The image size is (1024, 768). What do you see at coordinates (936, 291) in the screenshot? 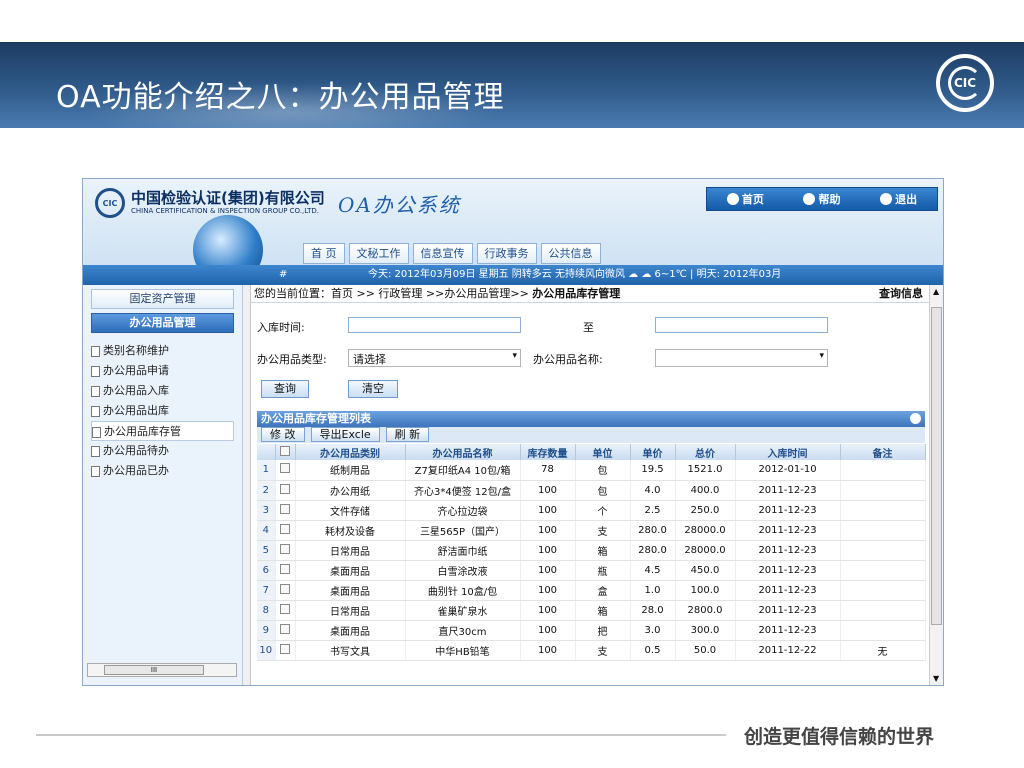
I see `scroll-up-icon: ▲` at bounding box center [936, 291].